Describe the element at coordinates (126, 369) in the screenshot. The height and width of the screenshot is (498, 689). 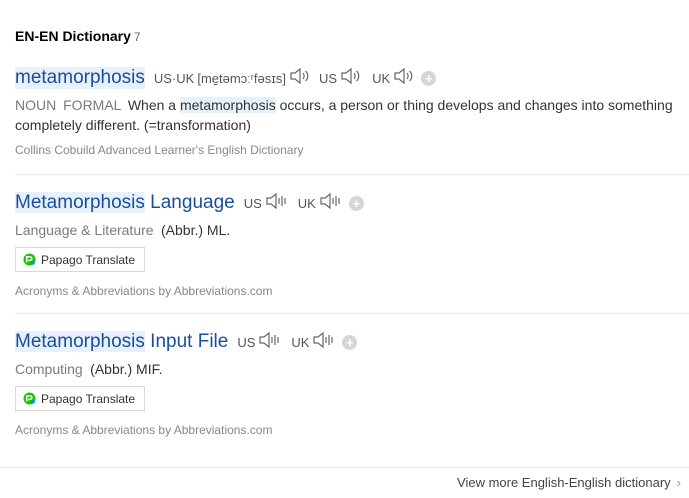
I see `abbreviation: (Abbr.) MIF.` at that location.